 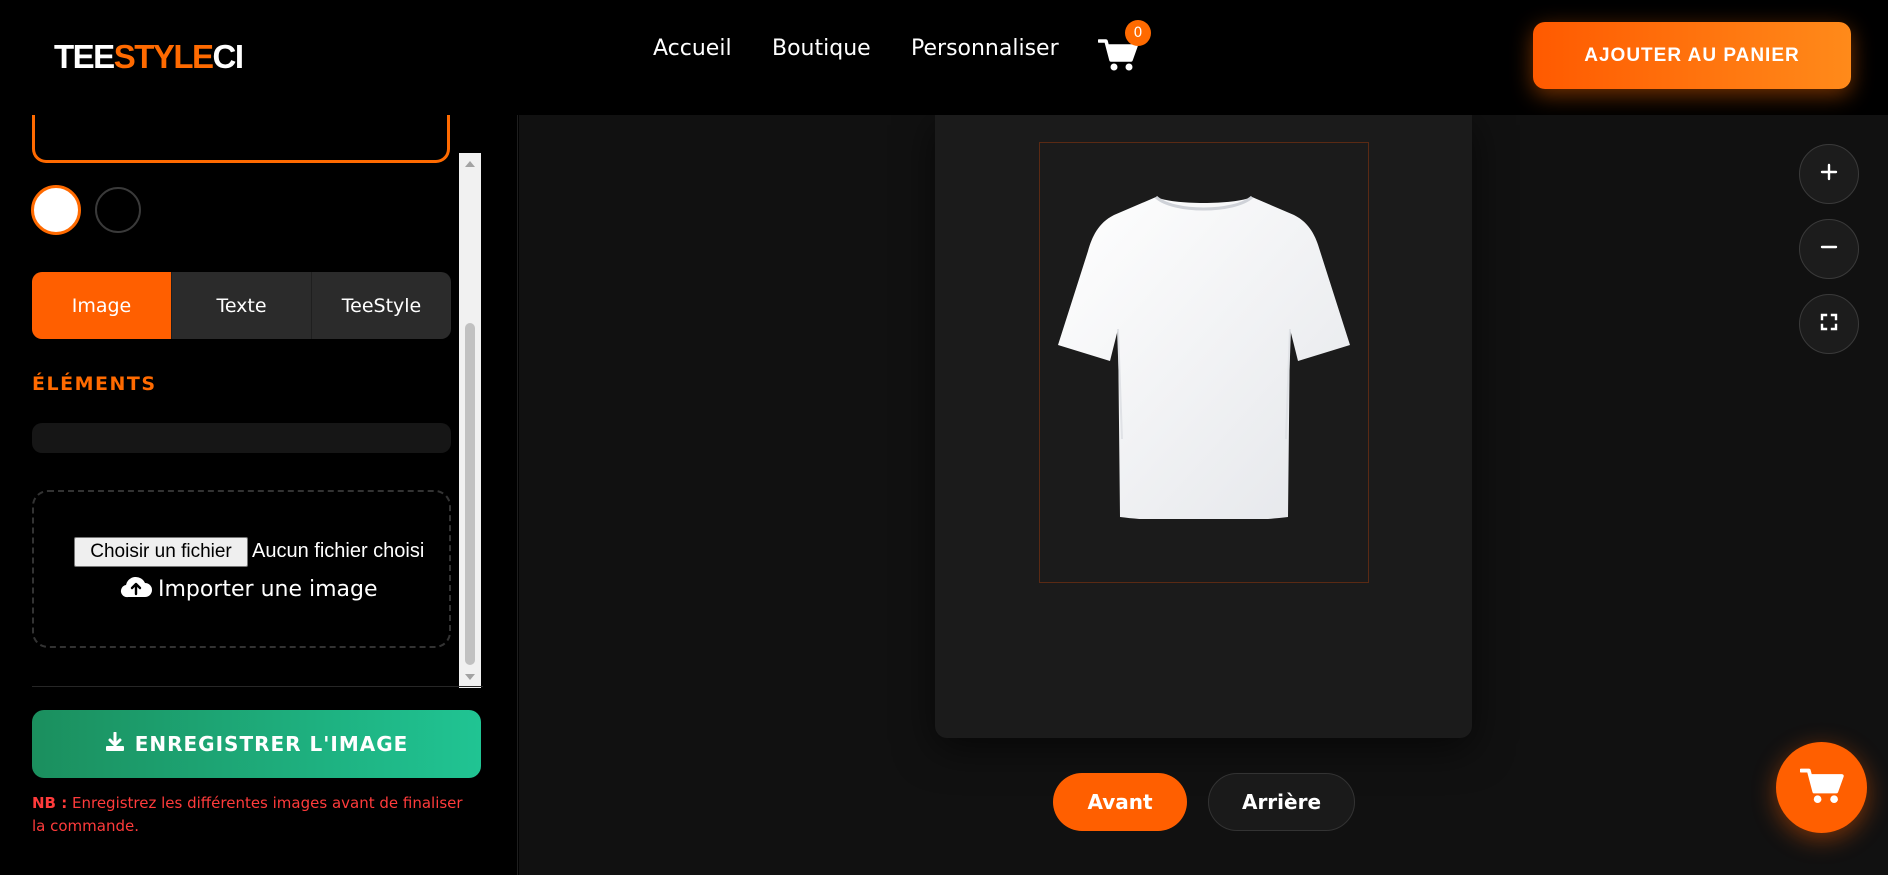 I want to click on file-status-text: Aucun fichier choisi, so click(x=338, y=551).